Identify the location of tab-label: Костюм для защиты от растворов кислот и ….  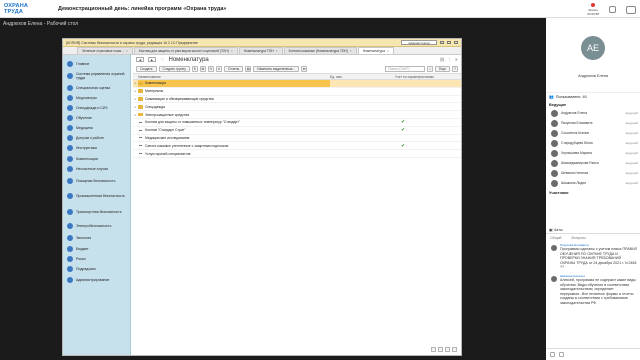
(183, 51).